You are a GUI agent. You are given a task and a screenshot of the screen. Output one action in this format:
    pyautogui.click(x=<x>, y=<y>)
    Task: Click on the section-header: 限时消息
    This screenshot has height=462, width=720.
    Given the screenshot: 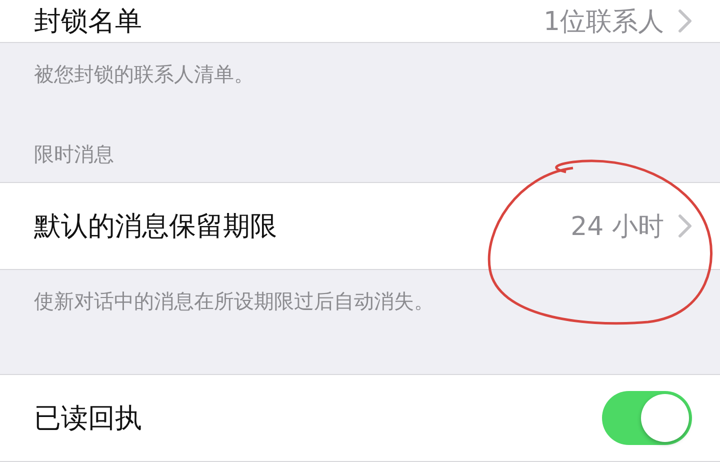 What is the action you would take?
    pyautogui.click(x=74, y=154)
    